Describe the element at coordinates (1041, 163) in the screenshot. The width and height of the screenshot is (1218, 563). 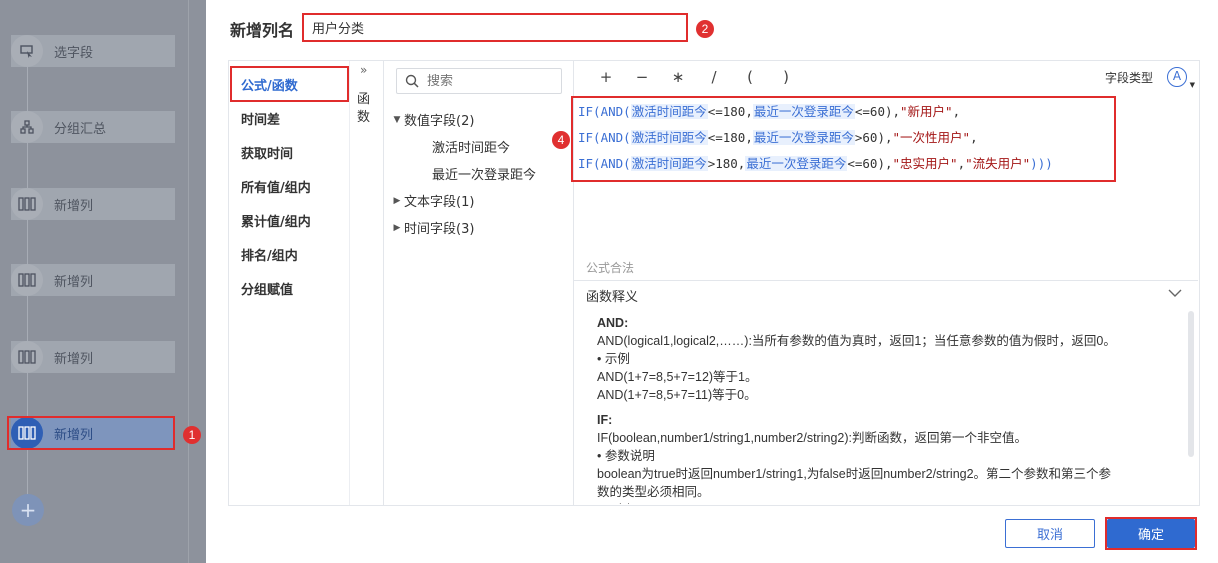
I see `formula-keyword: )))` at that location.